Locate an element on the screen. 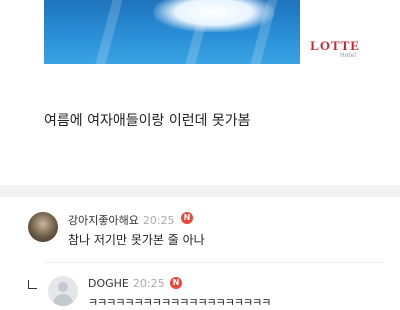 Image resolution: width=400 pixels, height=310 pixels. comment-text: 참나 저기만 못가본 줄 아나 is located at coordinates (136, 240).